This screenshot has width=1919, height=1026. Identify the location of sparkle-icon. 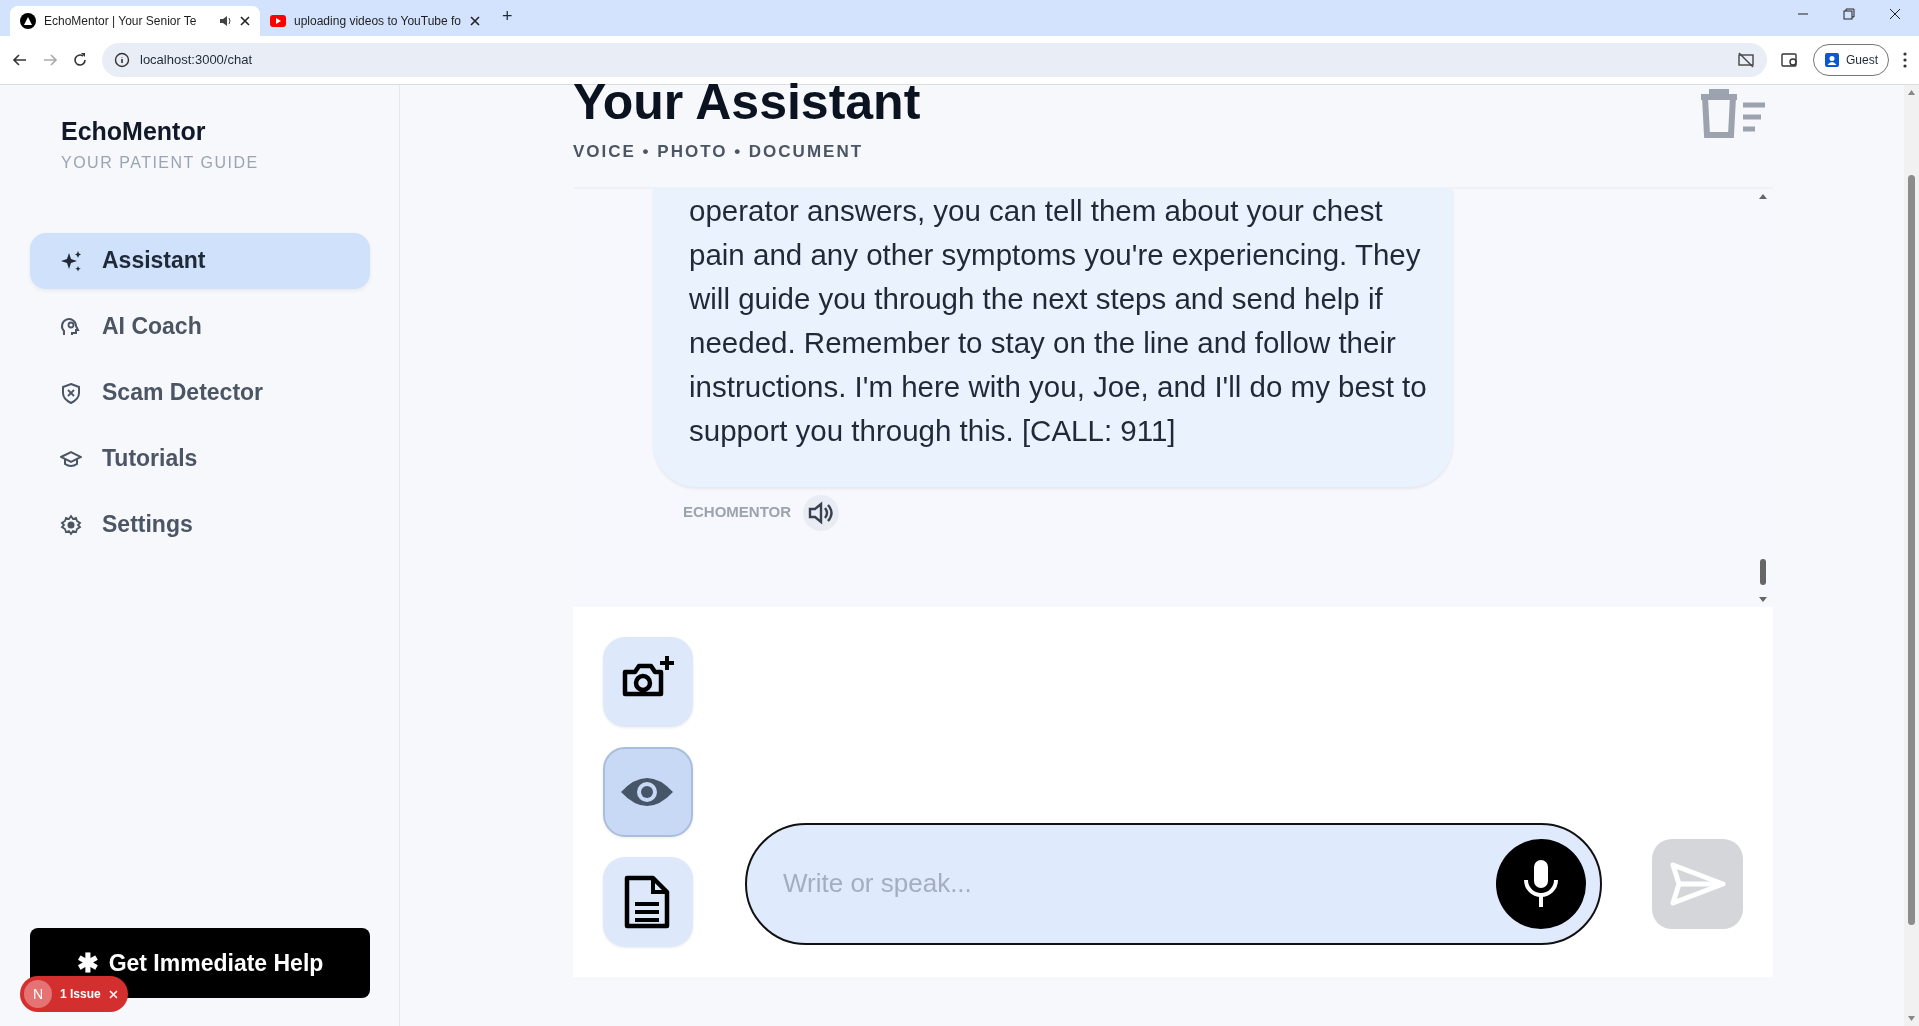
(71, 260).